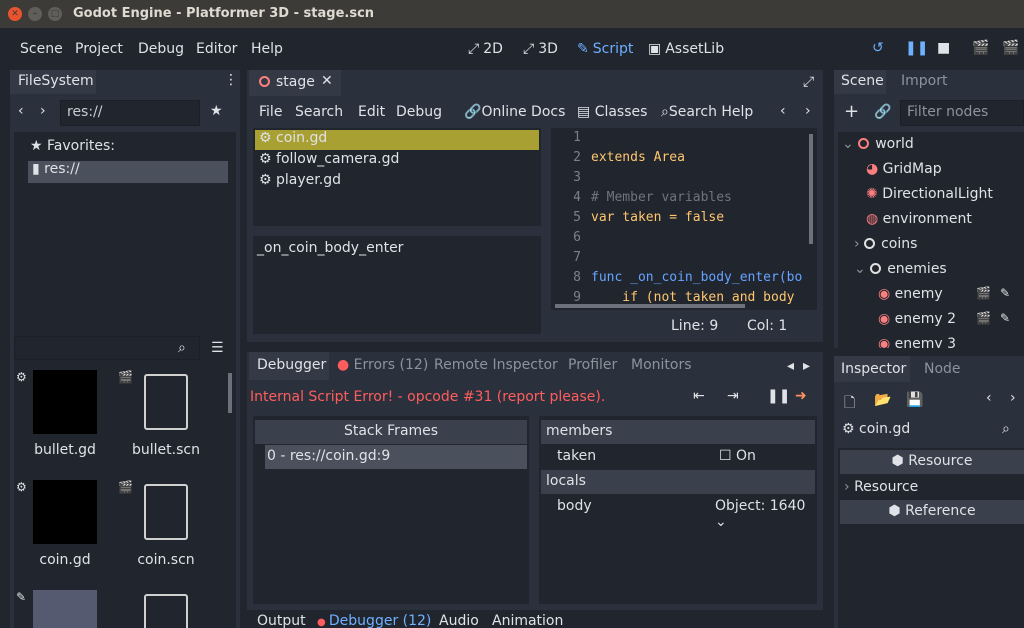 Image resolution: width=1024 pixels, height=628 pixels. I want to click on step-over-icon: ⇥, so click(733, 396).